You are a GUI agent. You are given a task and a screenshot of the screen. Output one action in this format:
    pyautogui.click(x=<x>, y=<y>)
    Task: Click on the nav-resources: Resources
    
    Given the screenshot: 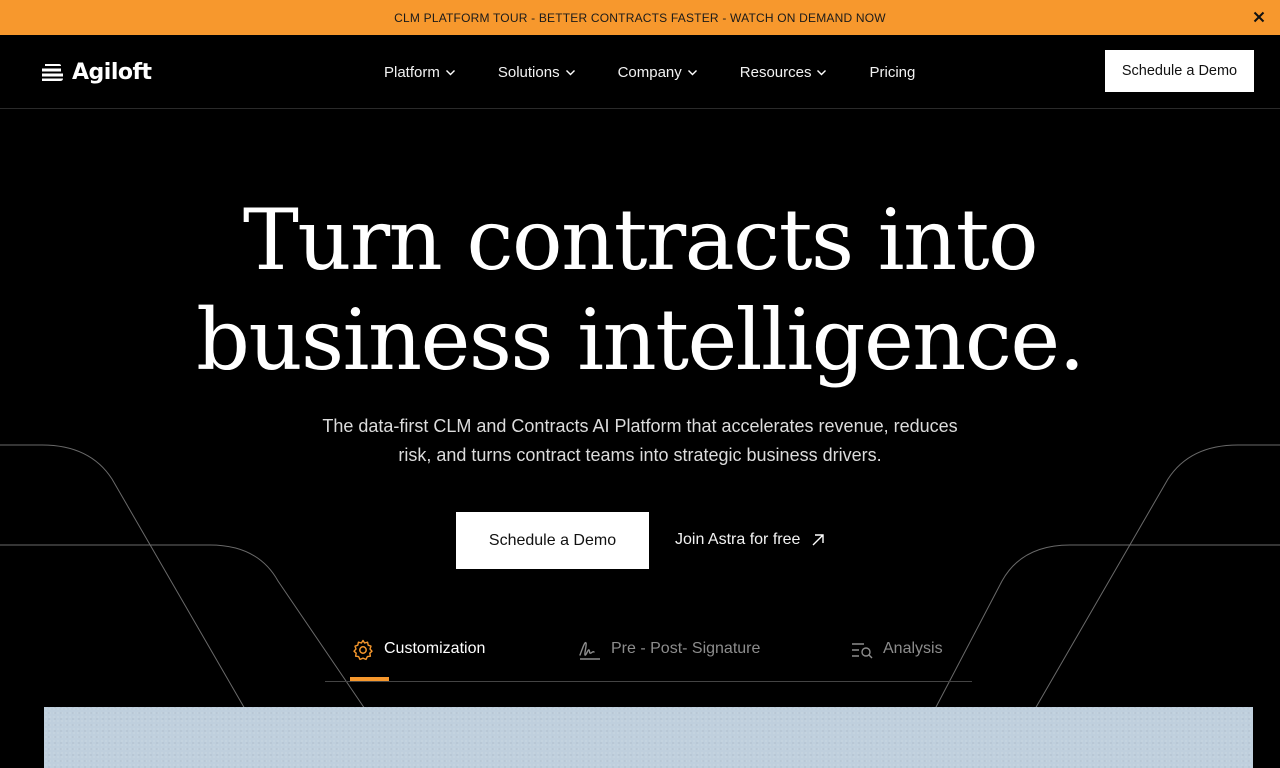 What is the action you would take?
    pyautogui.click(x=784, y=72)
    